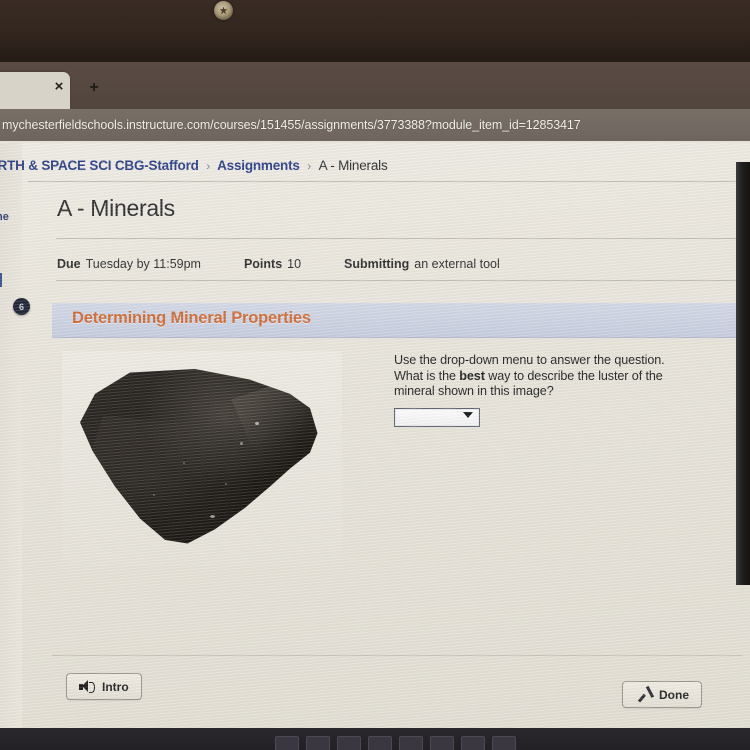 Image resolution: width=750 pixels, height=750 pixels. What do you see at coordinates (59, 87) in the screenshot?
I see `close-icon: ×` at bounding box center [59, 87].